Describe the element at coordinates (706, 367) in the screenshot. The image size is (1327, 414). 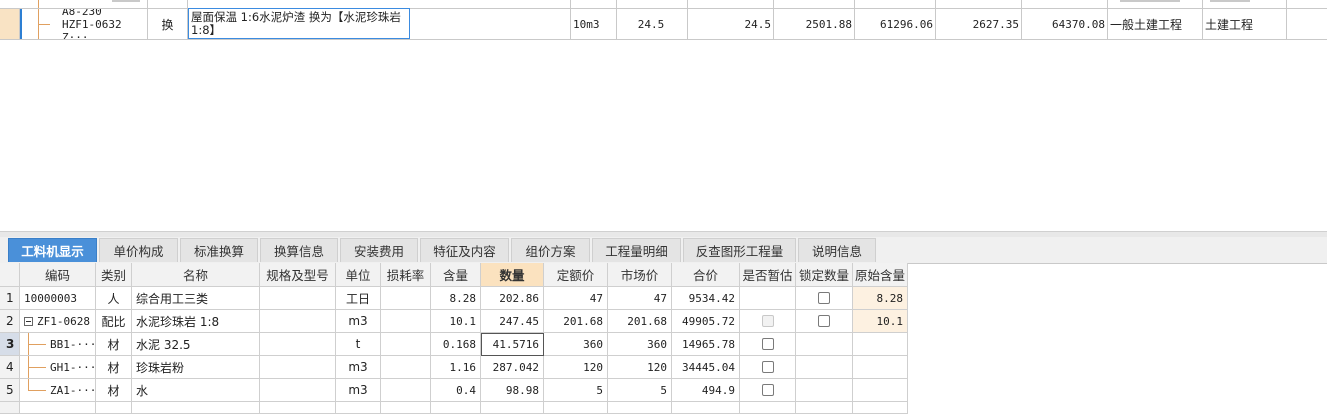
I see `cell-total-price: 34445.04` at that location.